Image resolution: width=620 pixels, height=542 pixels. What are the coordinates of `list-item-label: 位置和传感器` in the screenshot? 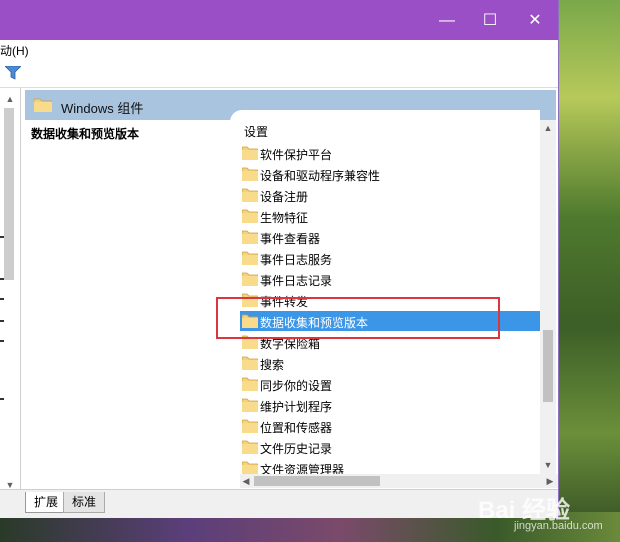 It's located at (296, 428).